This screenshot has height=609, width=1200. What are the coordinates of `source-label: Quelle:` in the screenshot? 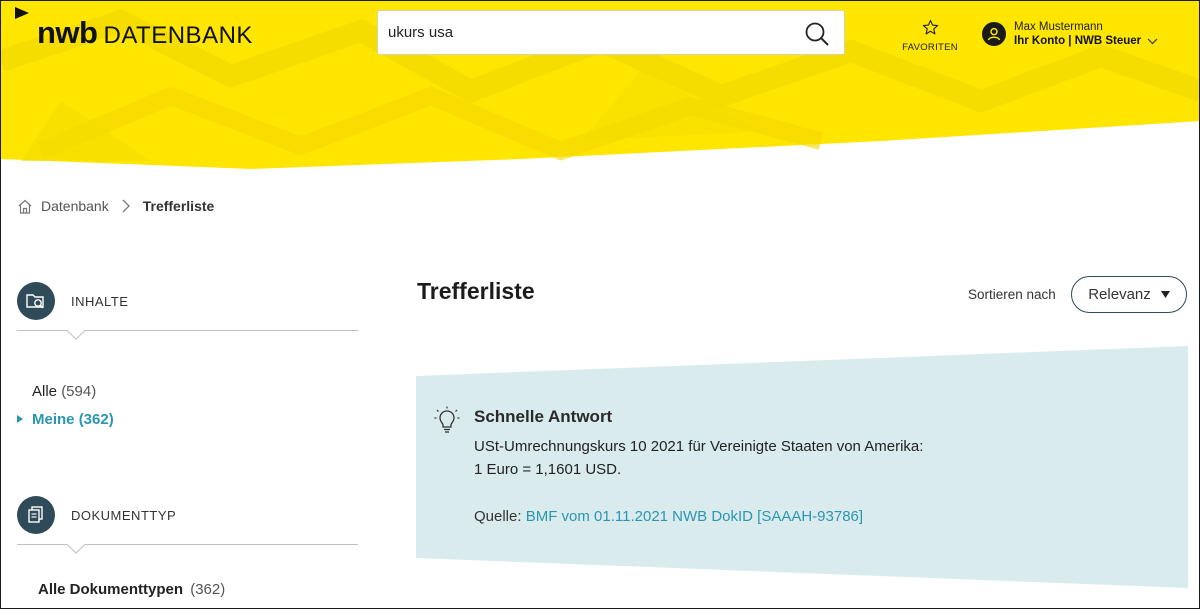 It's located at (498, 516).